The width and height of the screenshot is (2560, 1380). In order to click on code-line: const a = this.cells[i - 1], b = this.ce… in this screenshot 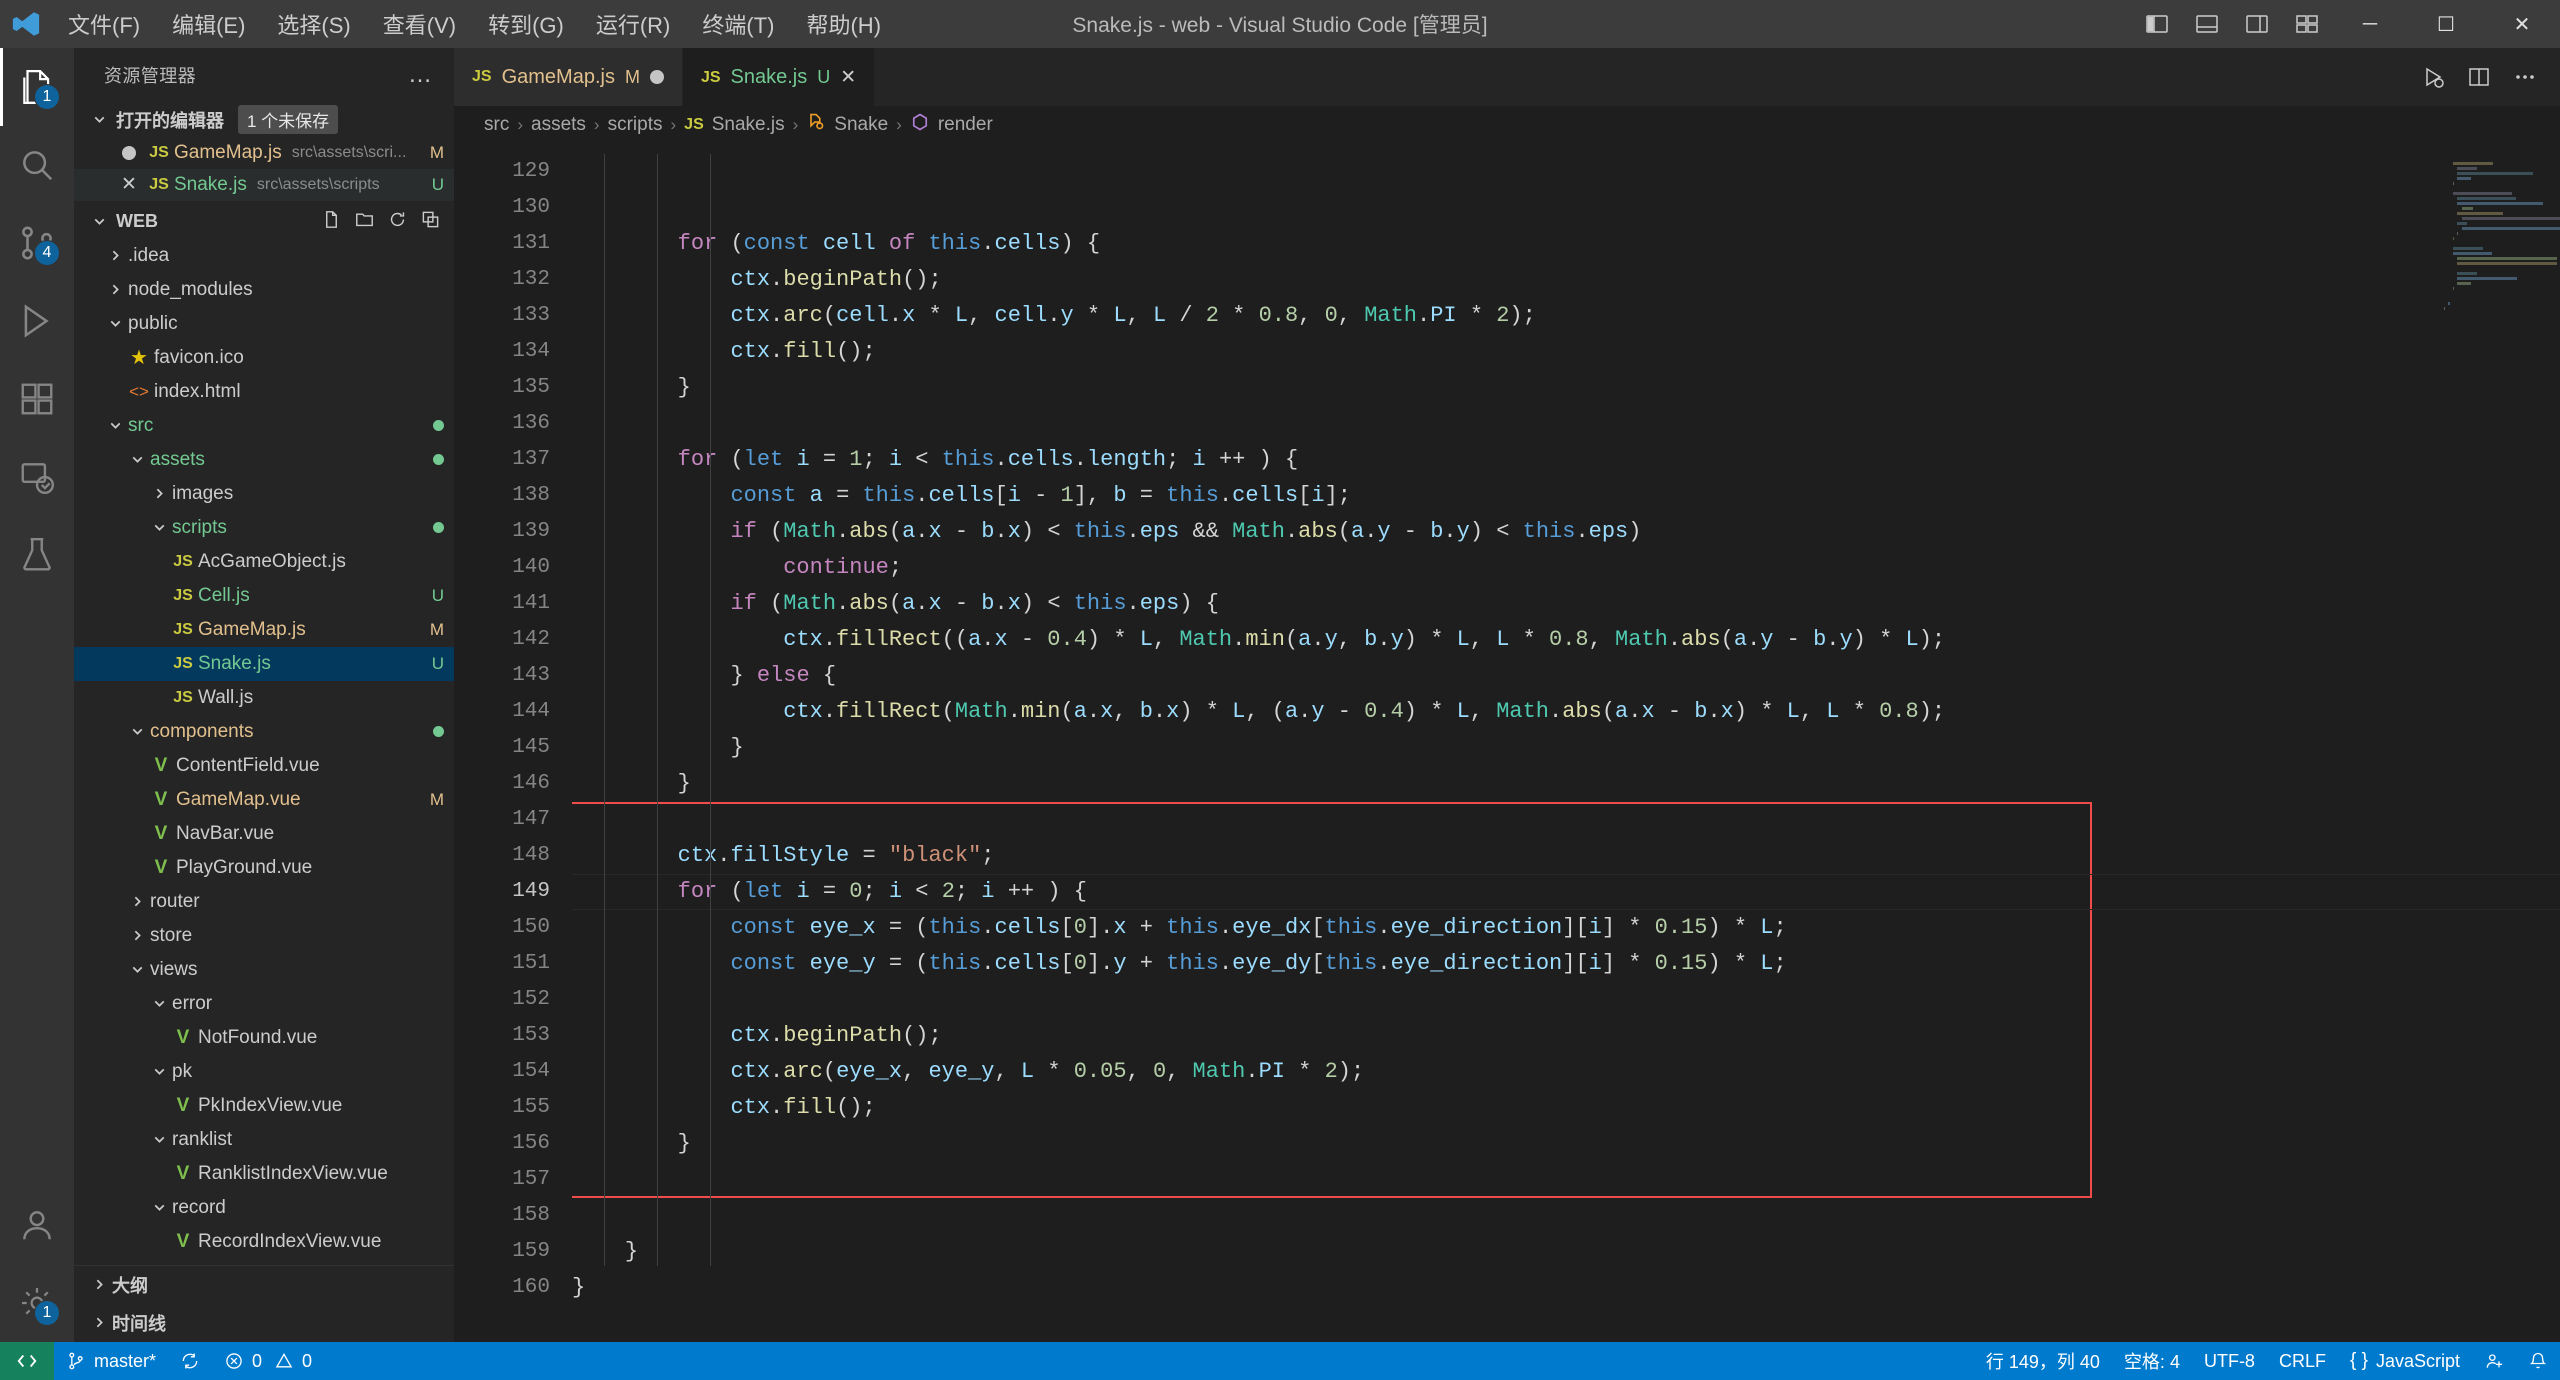, I will do `click(1566, 496)`.